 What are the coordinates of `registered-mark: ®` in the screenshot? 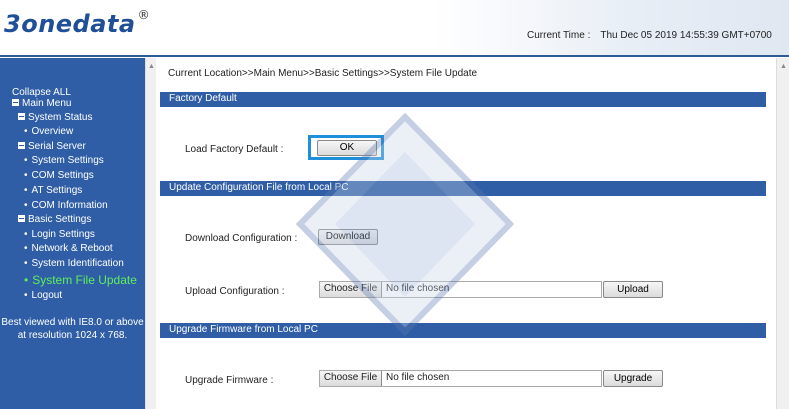 It's located at (144, 15).